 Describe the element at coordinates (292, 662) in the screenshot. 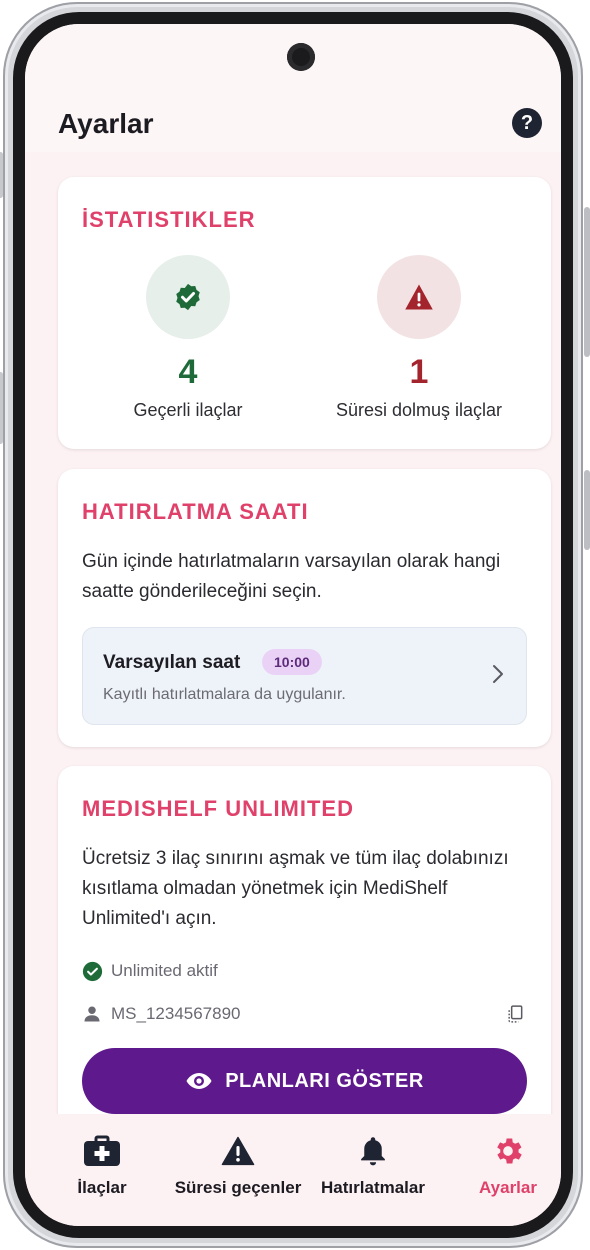

I see `default-time-badge: 10:00` at that location.